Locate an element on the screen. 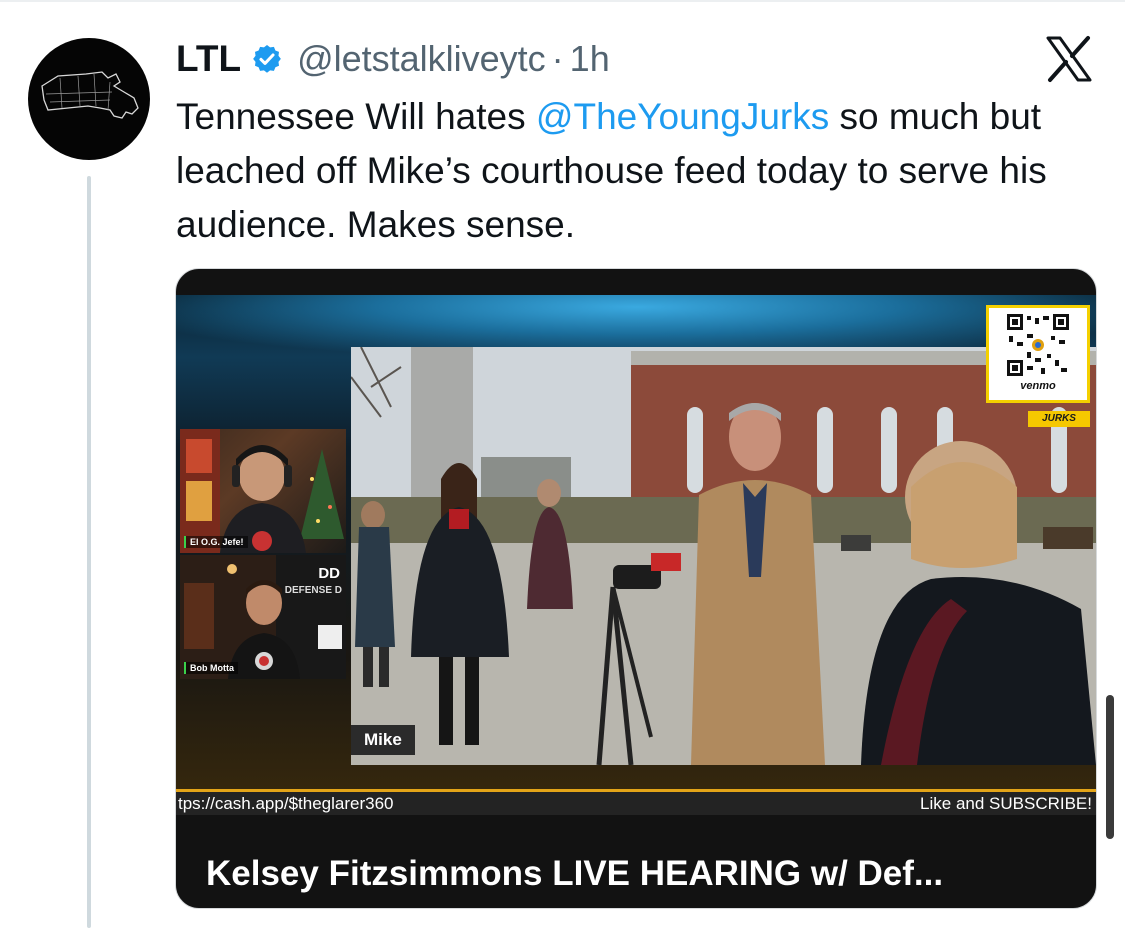  webcam-panel-el-og-jefe: El O.G. Jefe! is located at coordinates (263, 491).